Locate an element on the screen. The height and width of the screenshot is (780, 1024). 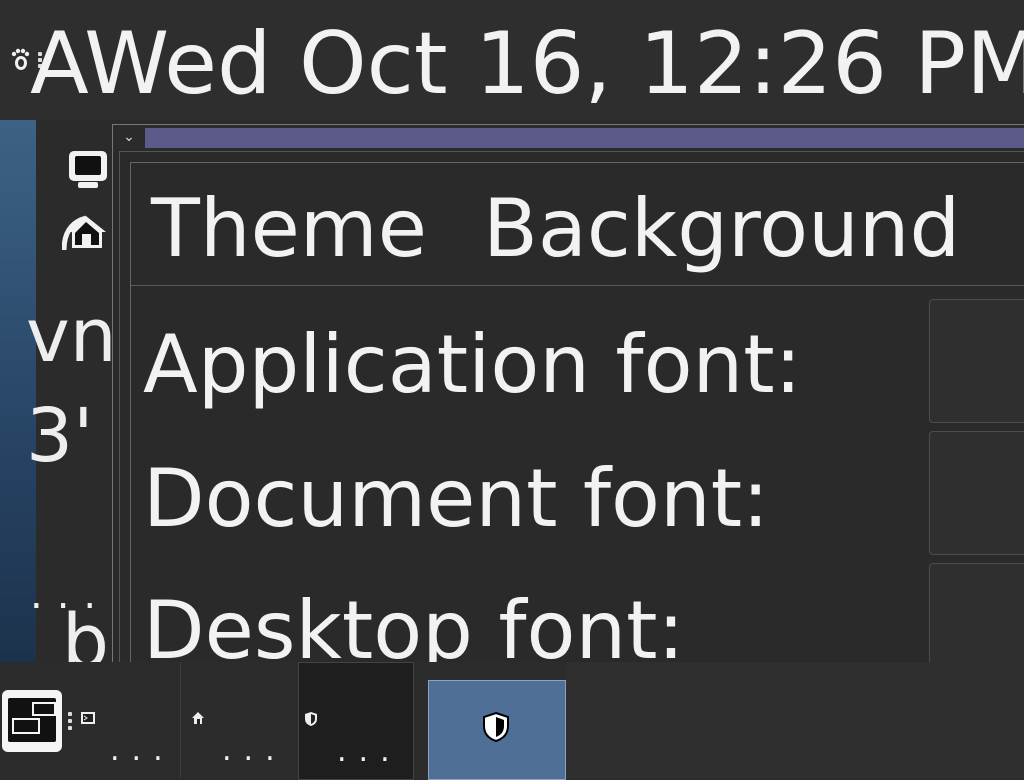
tab-bar: Theme Background is located at coordinates (577, 224).